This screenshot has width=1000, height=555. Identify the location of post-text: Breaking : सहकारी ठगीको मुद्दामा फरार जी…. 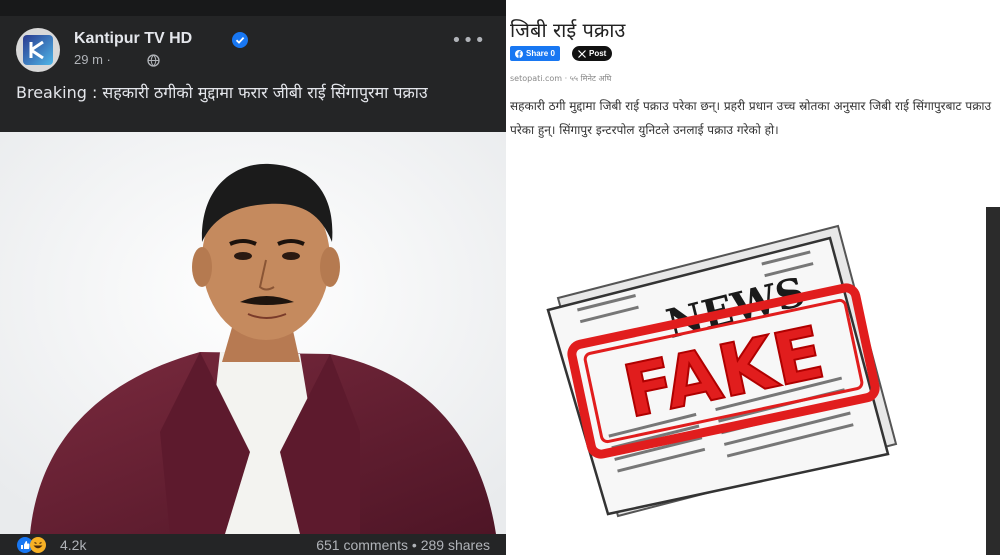
(222, 92).